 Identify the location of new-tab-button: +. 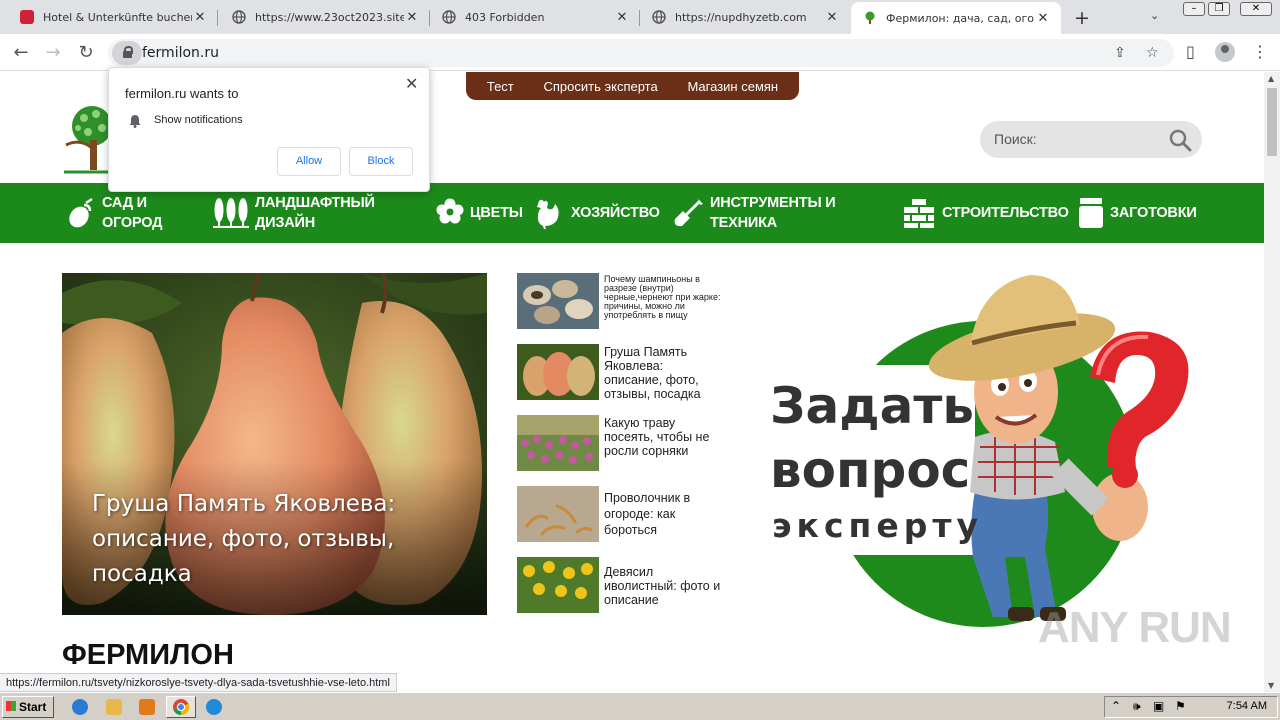
(1082, 18).